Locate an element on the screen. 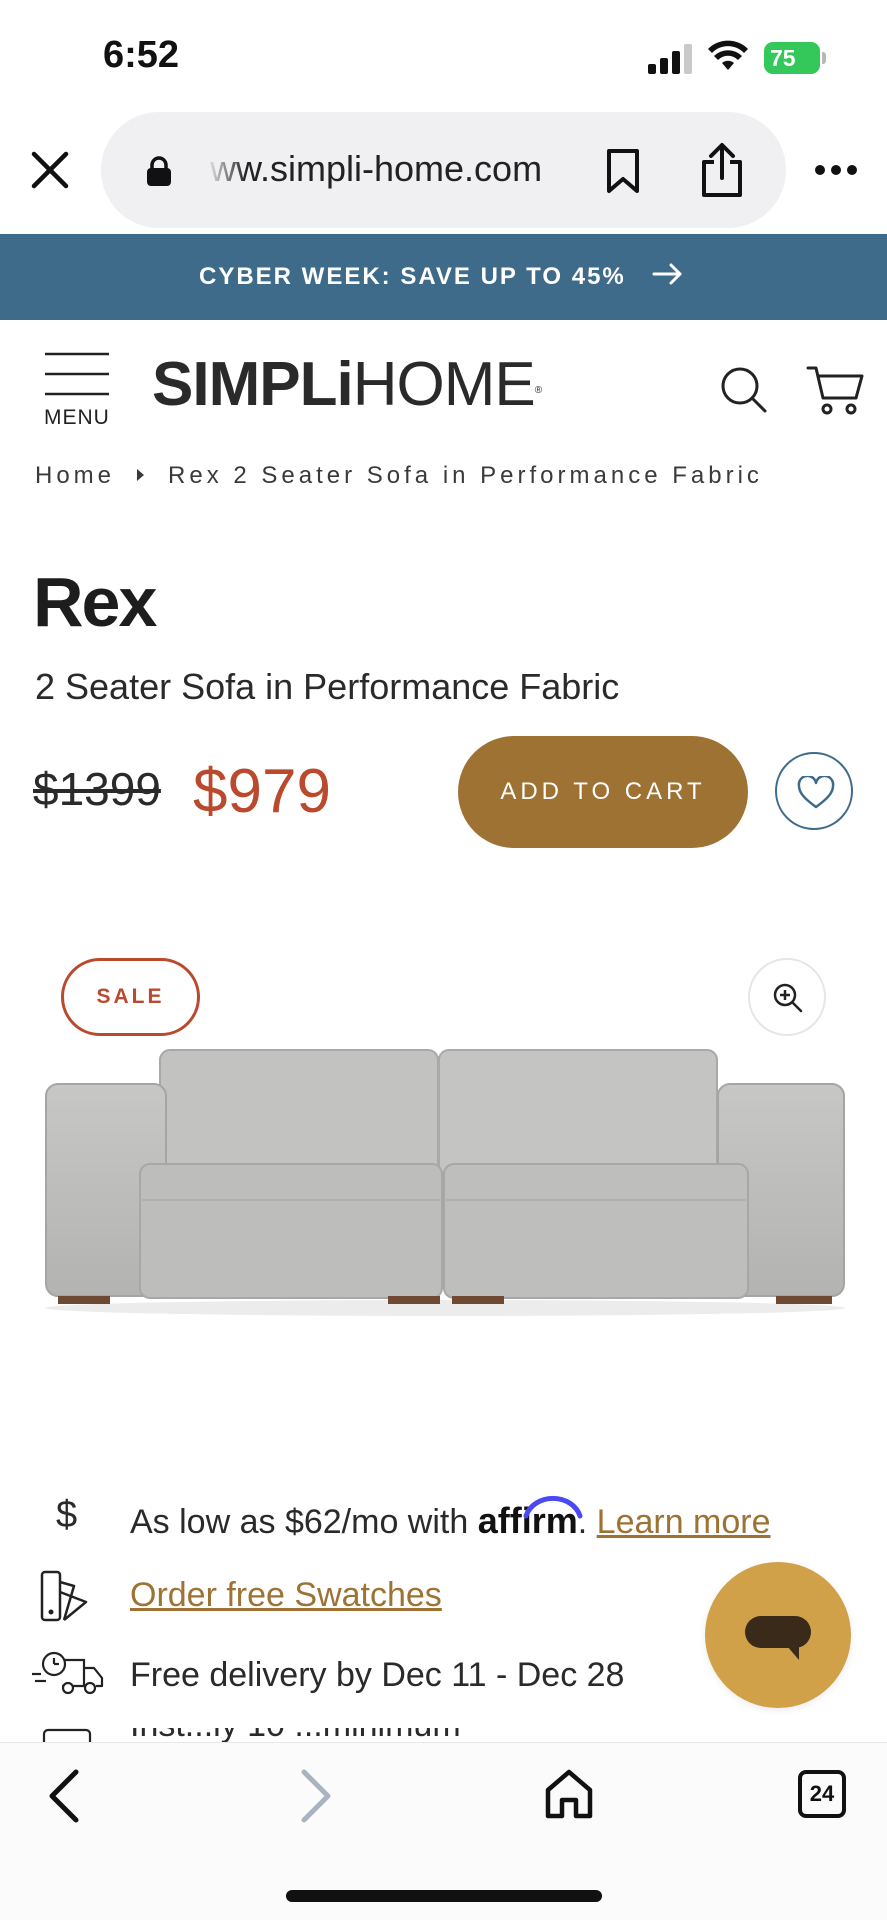 This screenshot has height=1920, width=887. url-text: ww.simpli-home.com is located at coordinates (388, 169).